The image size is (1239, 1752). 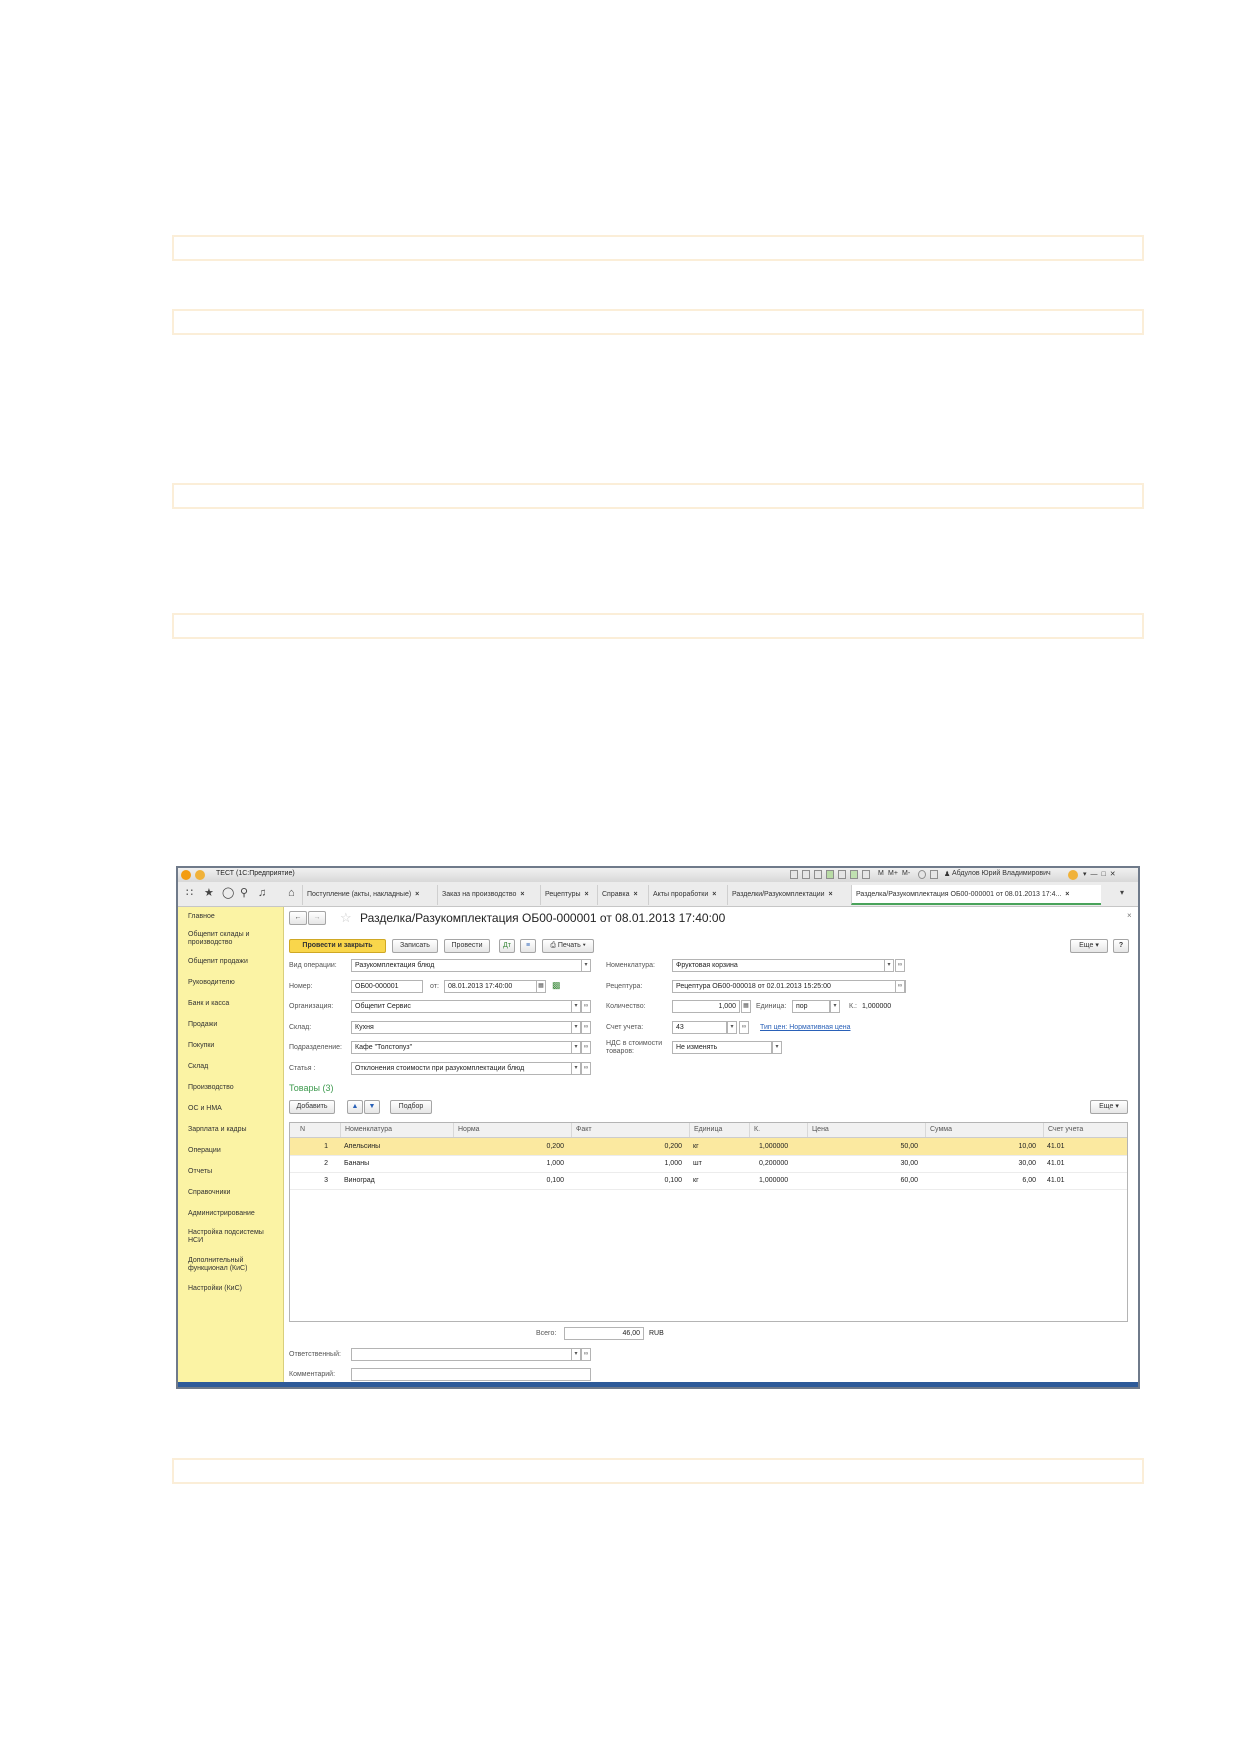 I want to click on structure-icon: ≡, so click(x=528, y=946).